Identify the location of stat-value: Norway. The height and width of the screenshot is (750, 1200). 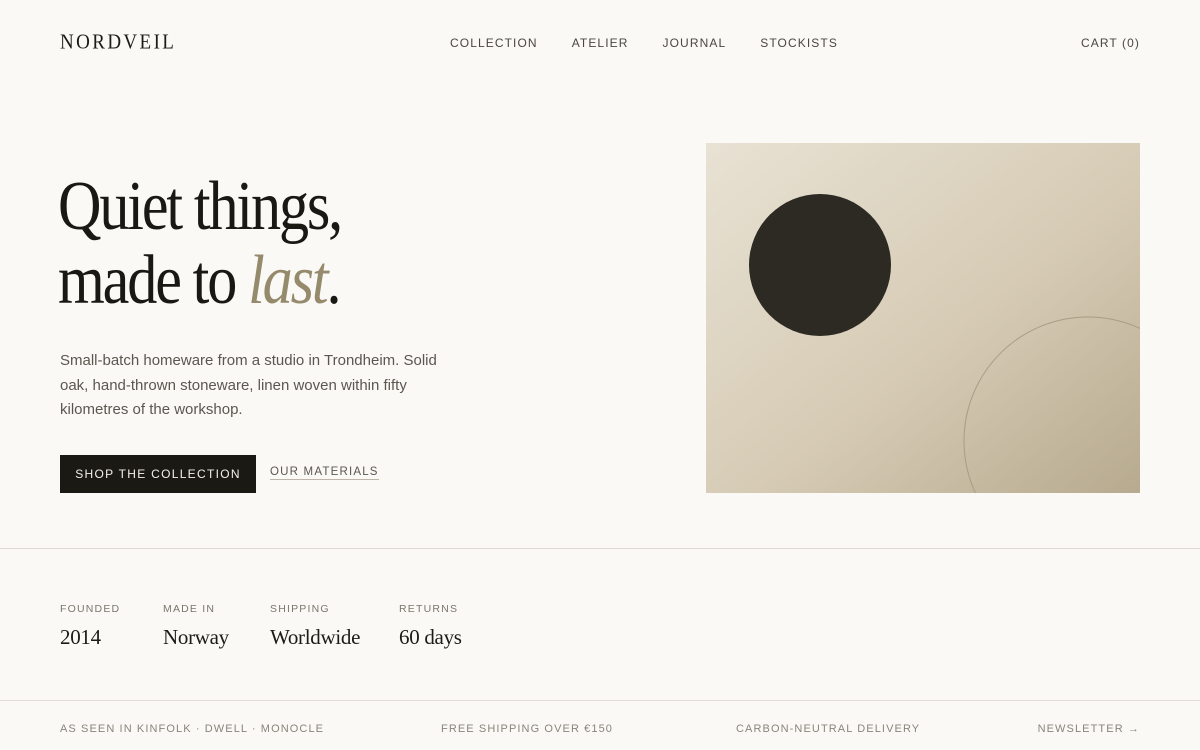
(196, 637).